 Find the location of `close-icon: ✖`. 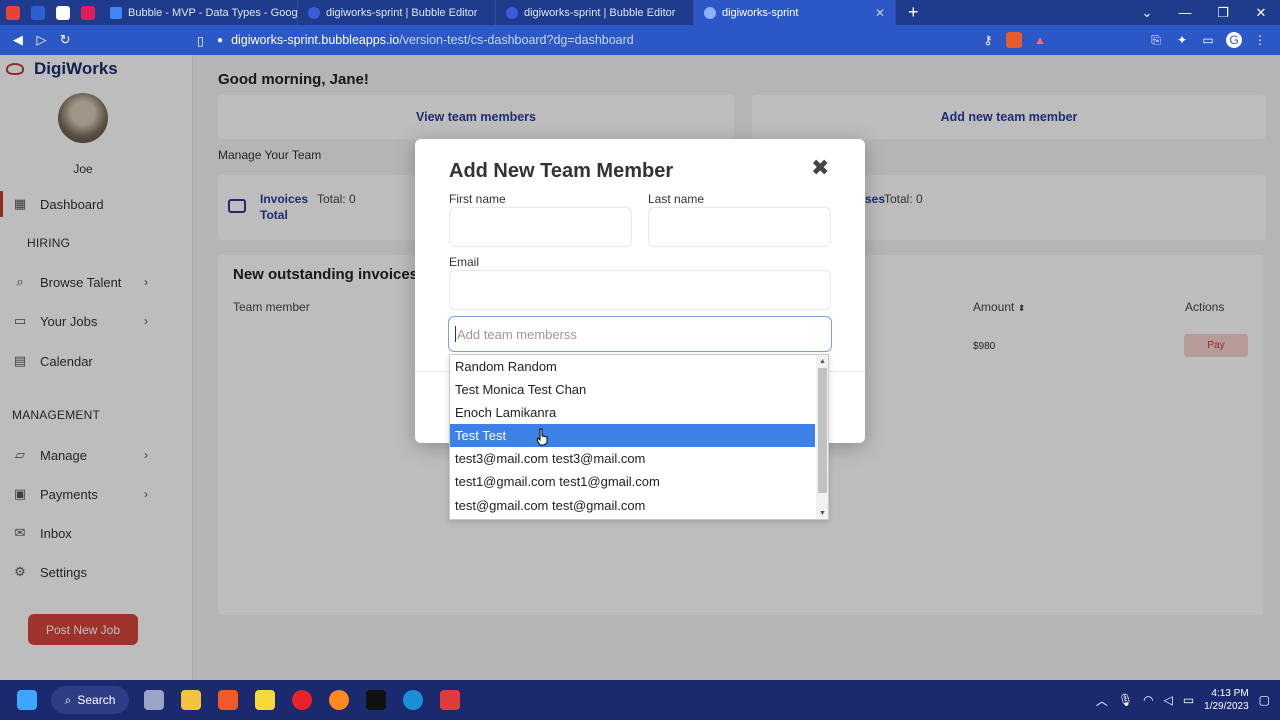

close-icon: ✖ is located at coordinates (820, 168).